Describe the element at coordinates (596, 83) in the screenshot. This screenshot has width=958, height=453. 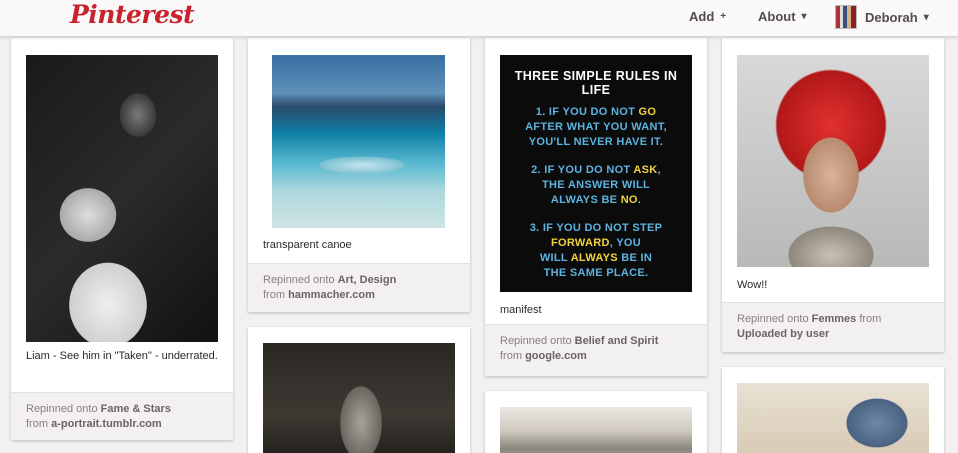
I see `rules-title: THREE SIMPLE RULES IN LIFE` at that location.